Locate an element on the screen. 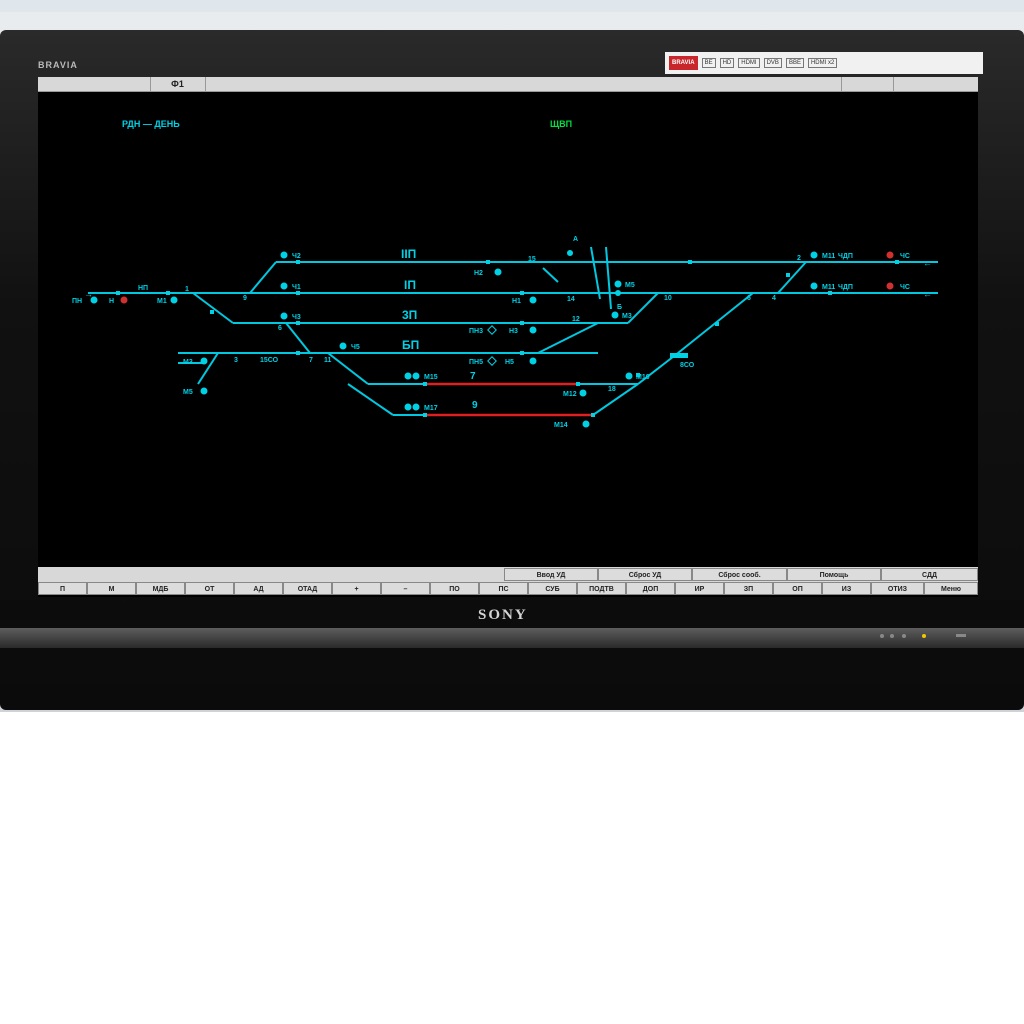 This screenshot has width=1024, height=1024. cmd-ad-button: АД is located at coordinates (258, 588).